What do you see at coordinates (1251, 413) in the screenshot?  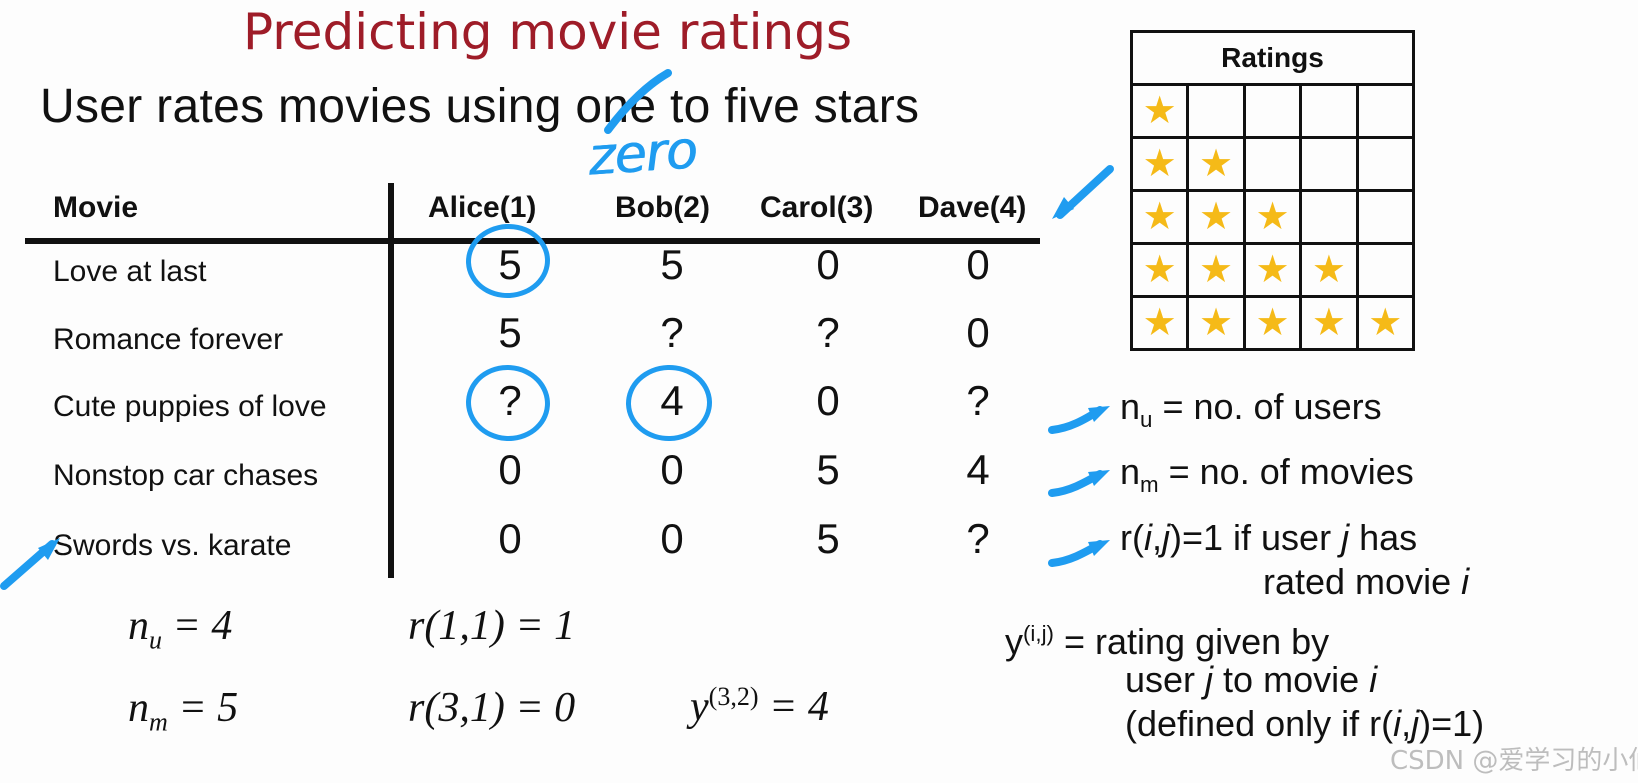 I see `note-nu: nu = no. of users` at bounding box center [1251, 413].